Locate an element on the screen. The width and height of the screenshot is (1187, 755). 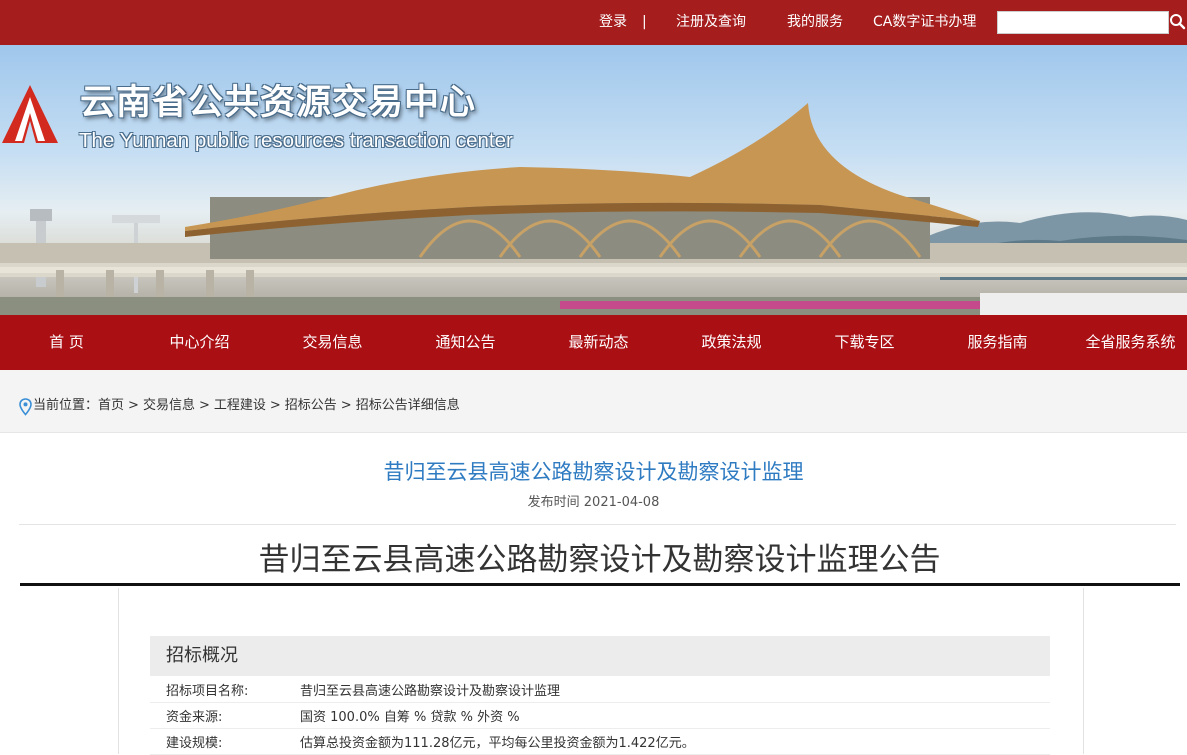
breadcrumb: 当前位置：首页 > 交易信息 > 工程建设 > 招标公告 > 招标公告详细信息 is located at coordinates (246, 406).